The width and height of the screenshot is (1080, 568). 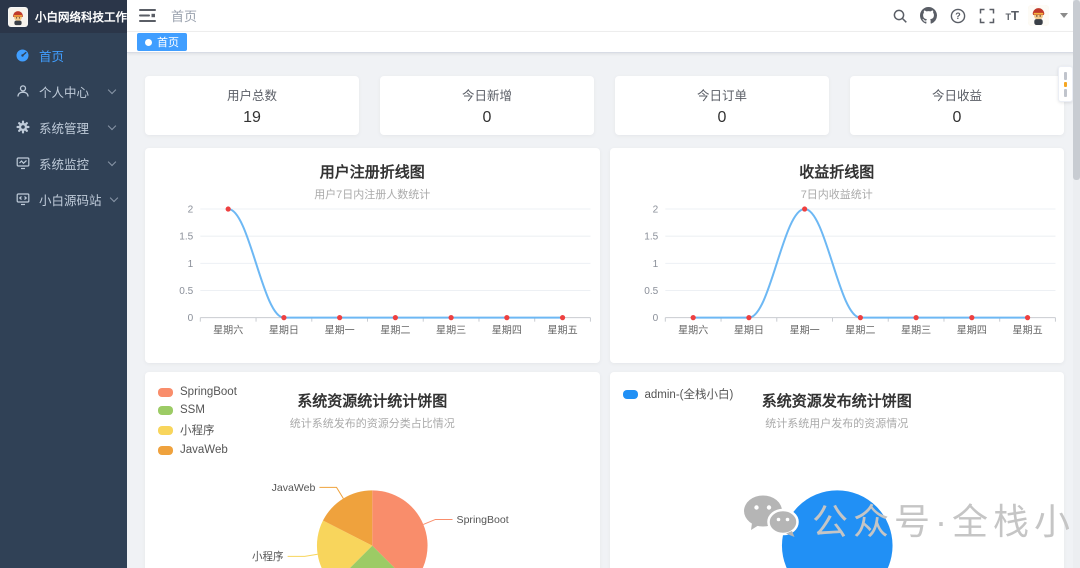 What do you see at coordinates (486, 95) in the screenshot?
I see `stat-label: 今日新增` at bounding box center [486, 95].